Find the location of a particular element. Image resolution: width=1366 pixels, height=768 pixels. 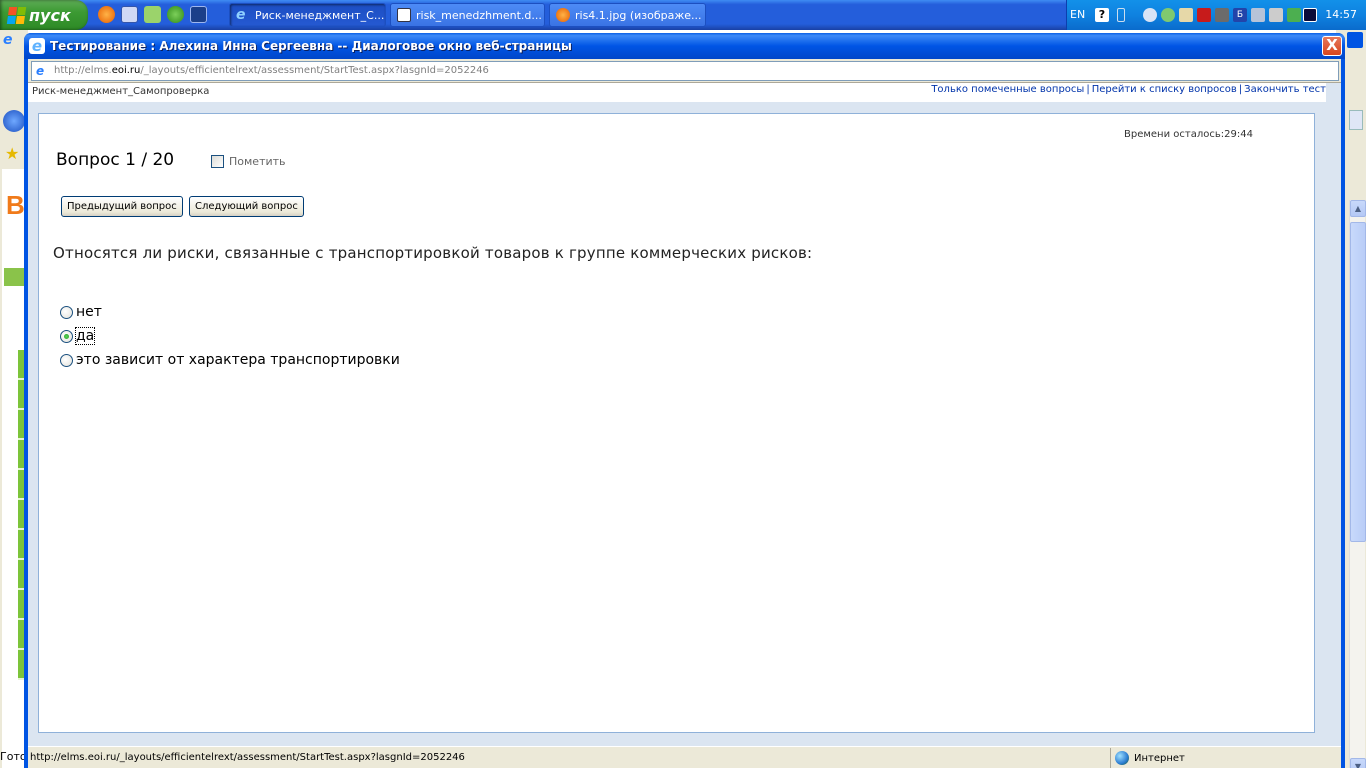

window-control-icon is located at coordinates (1355, 40).